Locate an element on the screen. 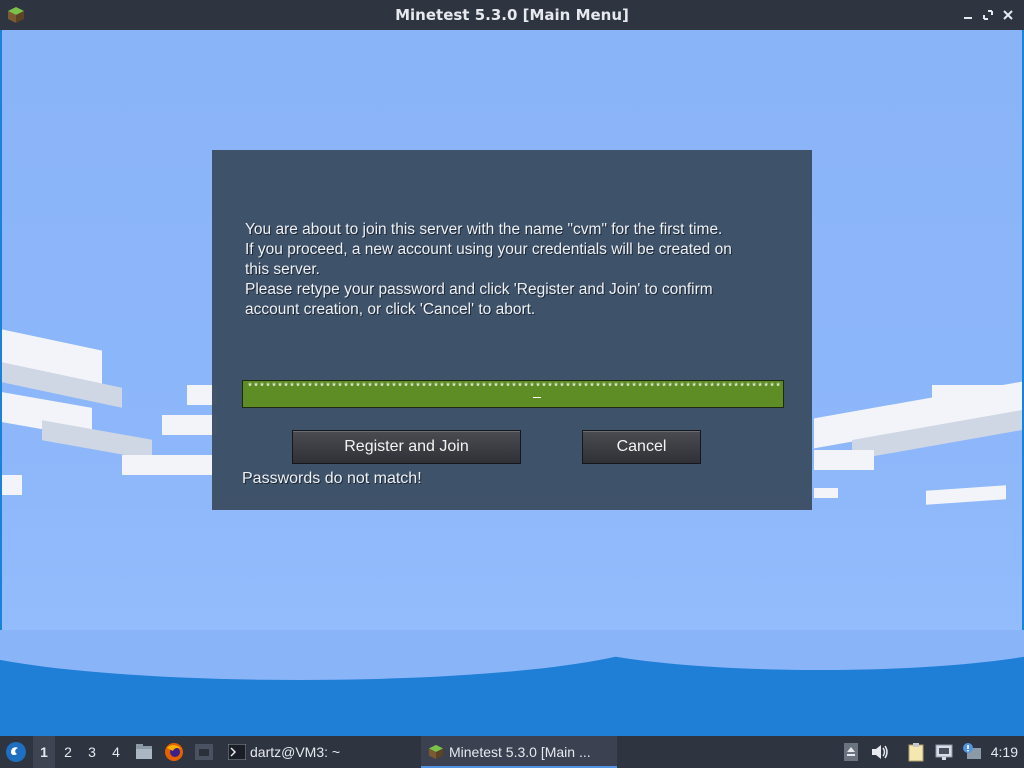 This screenshot has height=768, width=1024. window-title: Minetest 5.3.0 [Main Menu] is located at coordinates (512, 15).